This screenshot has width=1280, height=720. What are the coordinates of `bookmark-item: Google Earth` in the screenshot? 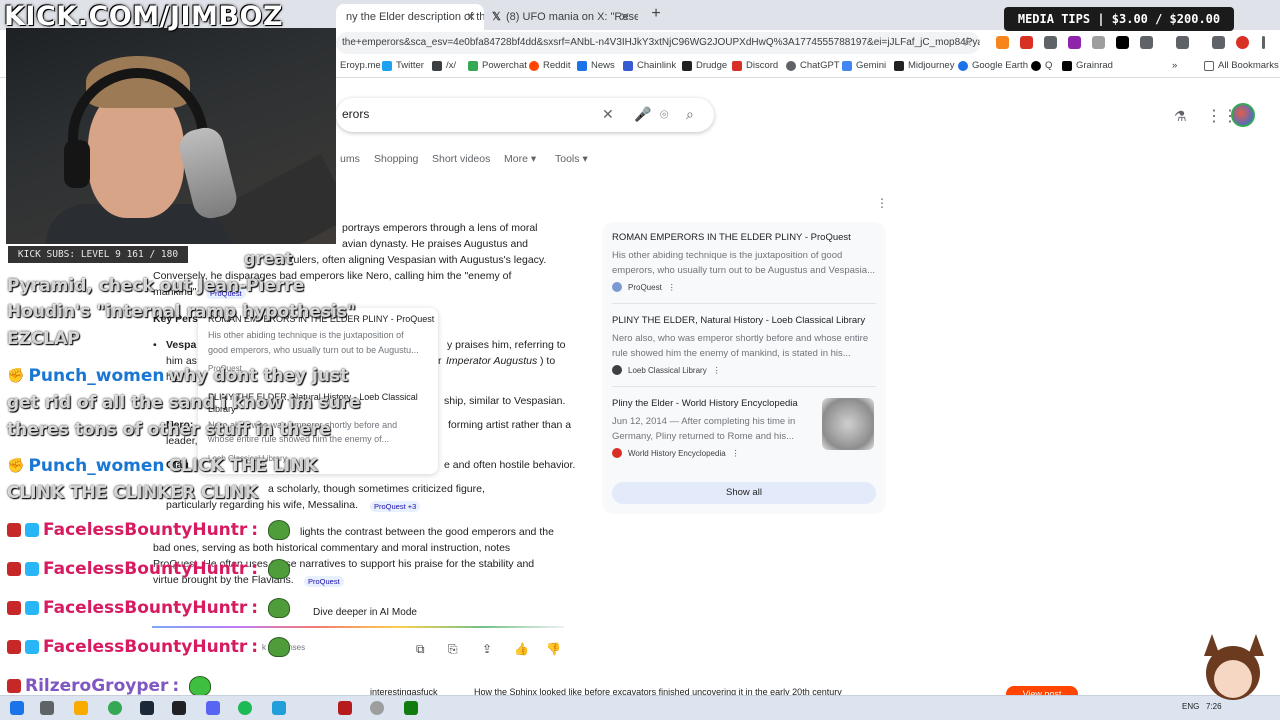 It's located at (993, 65).